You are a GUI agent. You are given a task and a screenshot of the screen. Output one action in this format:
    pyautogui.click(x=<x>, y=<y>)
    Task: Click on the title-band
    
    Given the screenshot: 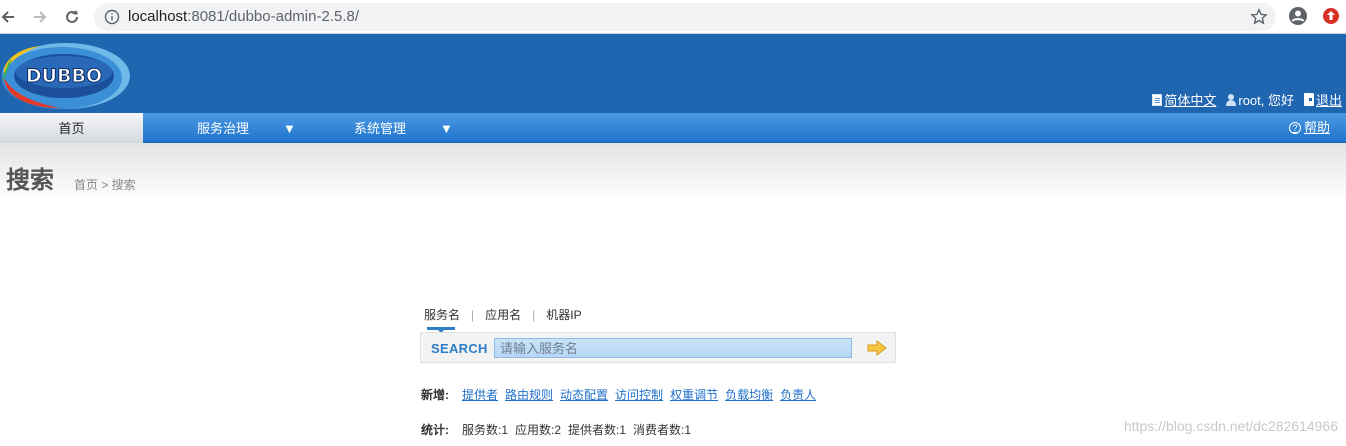 What is the action you would take?
    pyautogui.click(x=673, y=173)
    